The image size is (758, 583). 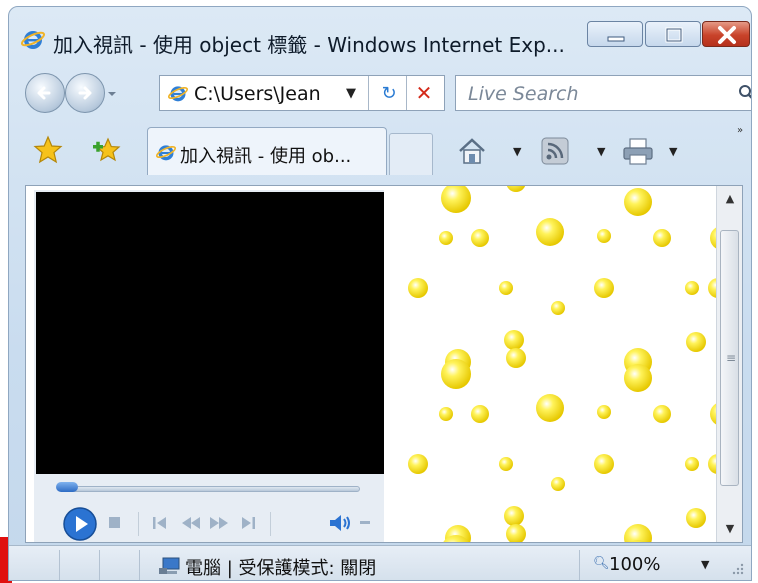 I want to click on search-icon, so click(x=745, y=93).